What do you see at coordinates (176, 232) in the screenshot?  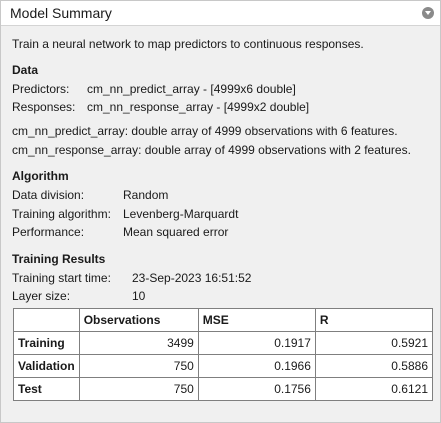 I see `performance-value: Mean squared error` at bounding box center [176, 232].